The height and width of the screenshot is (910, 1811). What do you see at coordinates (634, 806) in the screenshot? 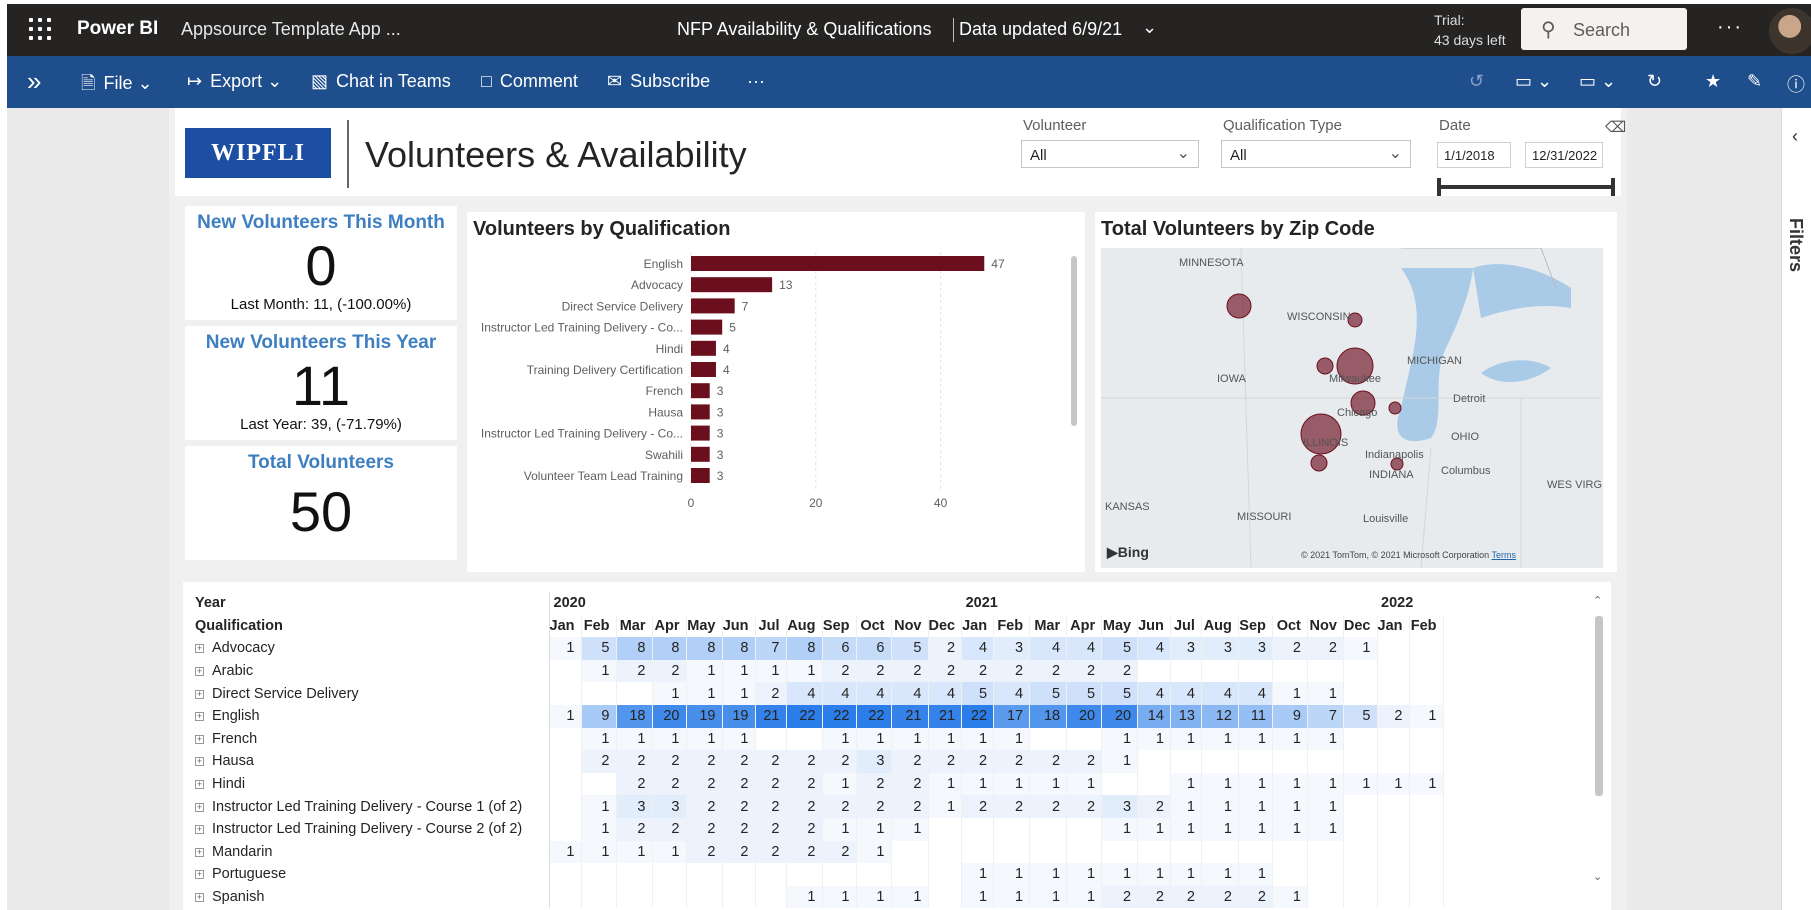
I see `value-cell: 3` at bounding box center [634, 806].